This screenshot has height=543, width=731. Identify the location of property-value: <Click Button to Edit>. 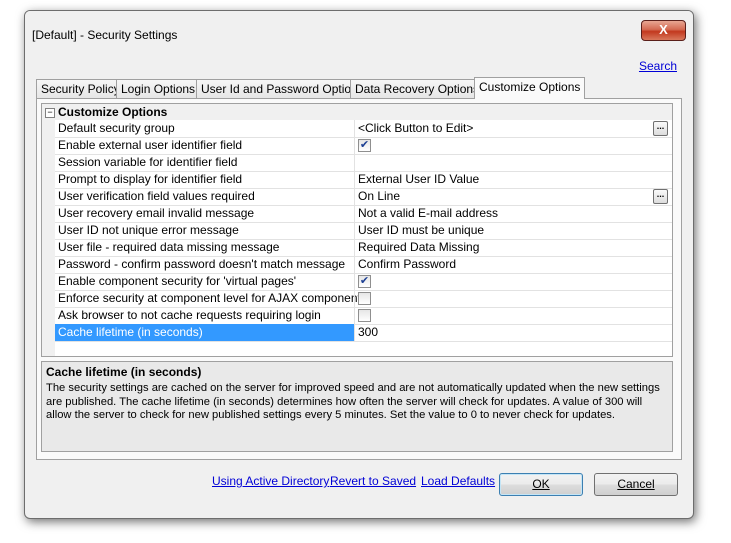
(415, 128).